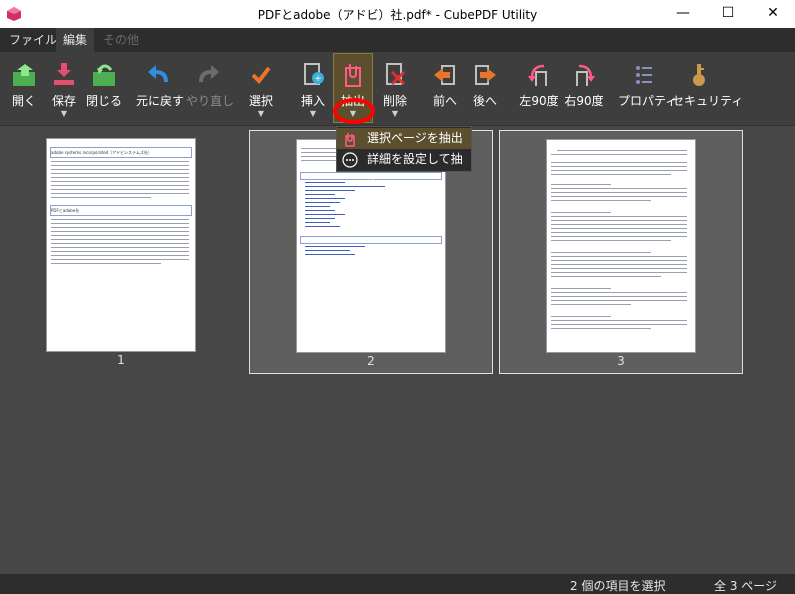  I want to click on delete-dropdown-icon: ▼, so click(395, 114).